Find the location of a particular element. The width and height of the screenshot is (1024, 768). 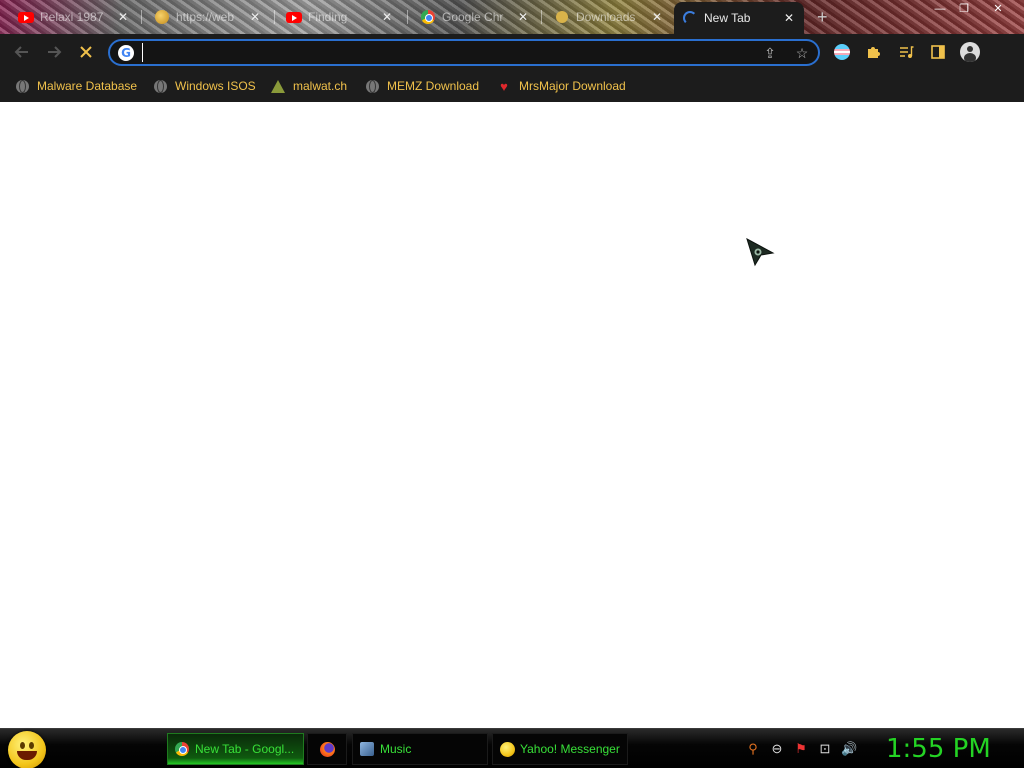

tab-web: https://web ✕ is located at coordinates (208, 17).